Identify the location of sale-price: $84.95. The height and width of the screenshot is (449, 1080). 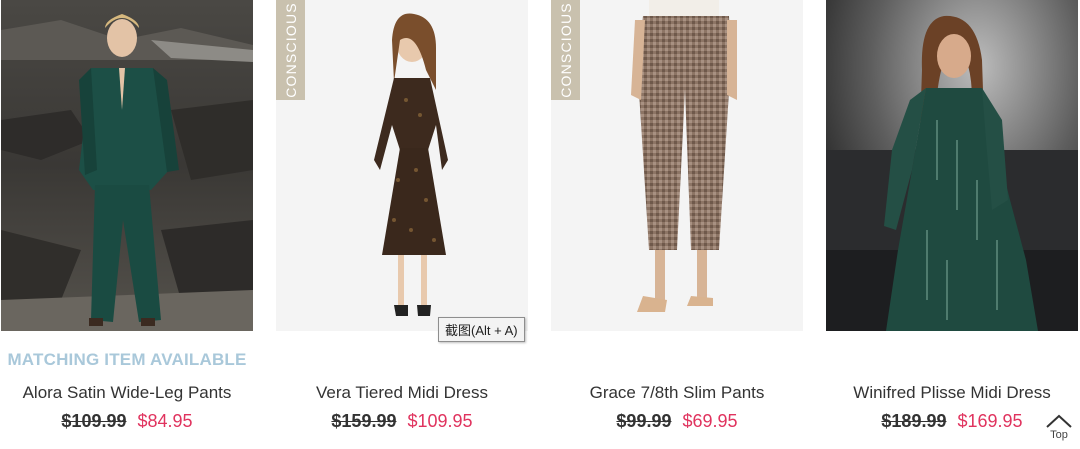
(165, 421).